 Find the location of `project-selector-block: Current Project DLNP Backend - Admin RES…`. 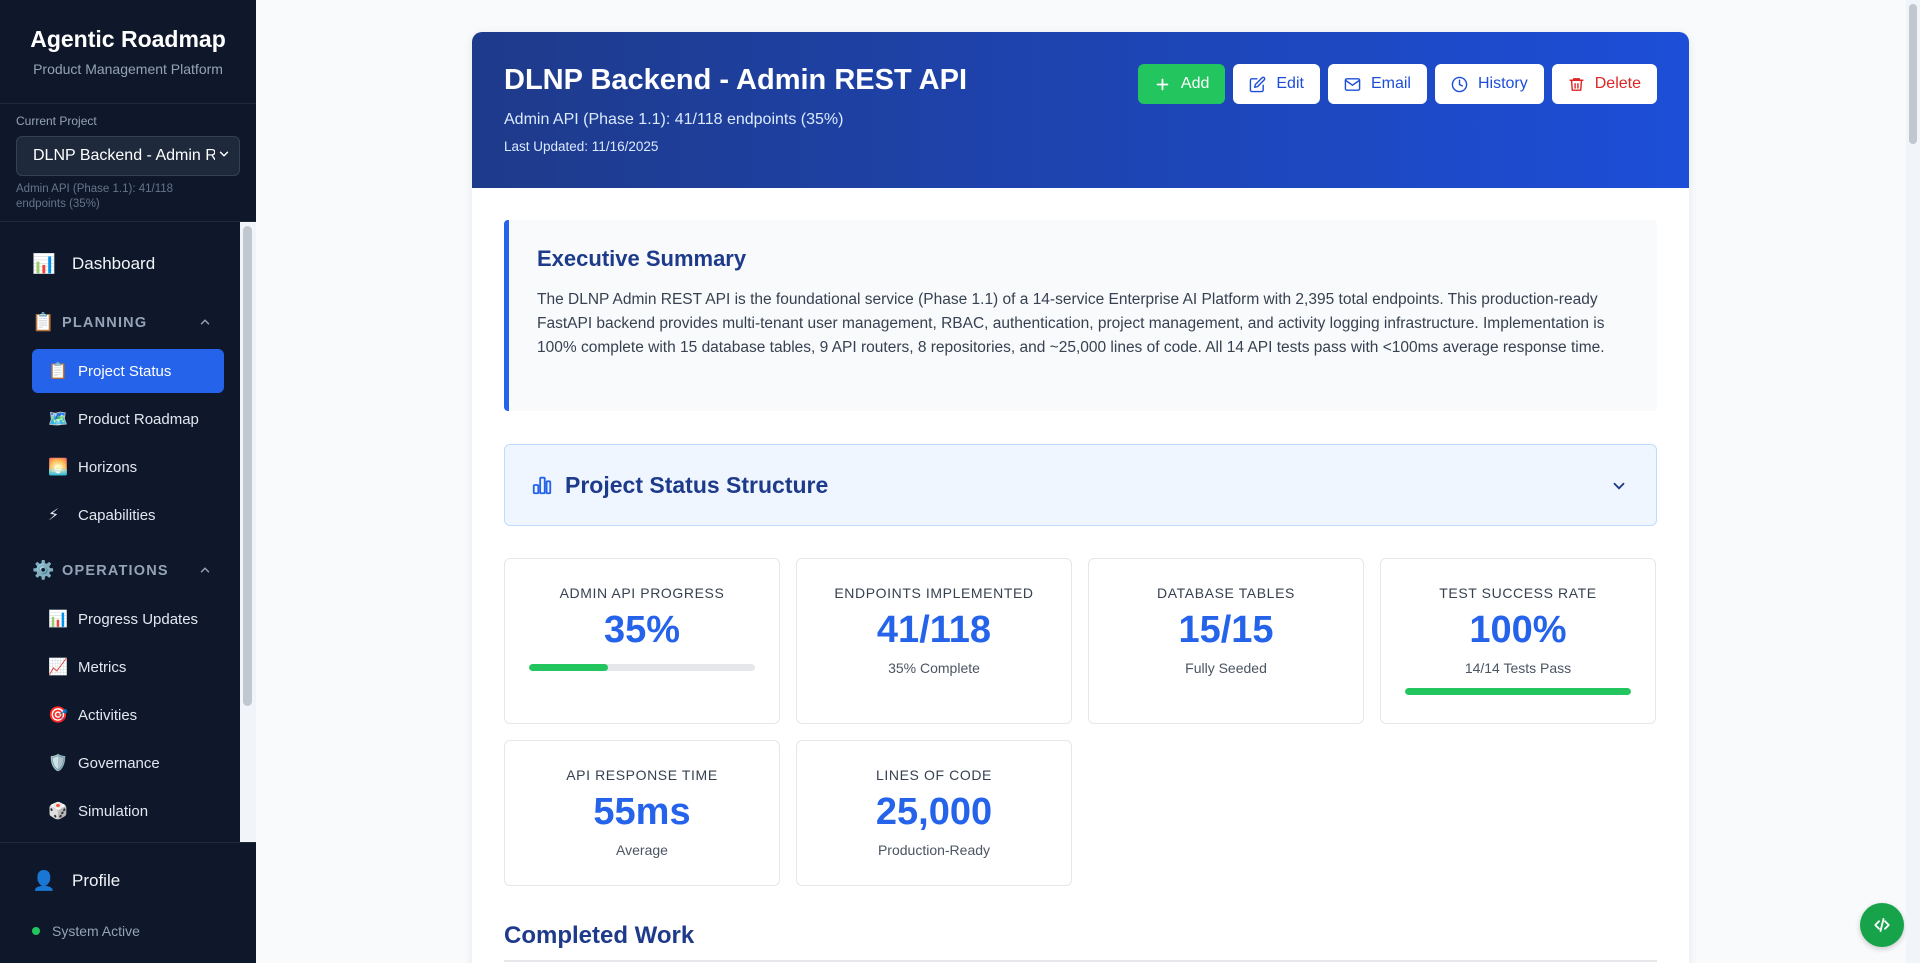

project-selector-block: Current Project DLNP Backend - Admin RES… is located at coordinates (128, 163).